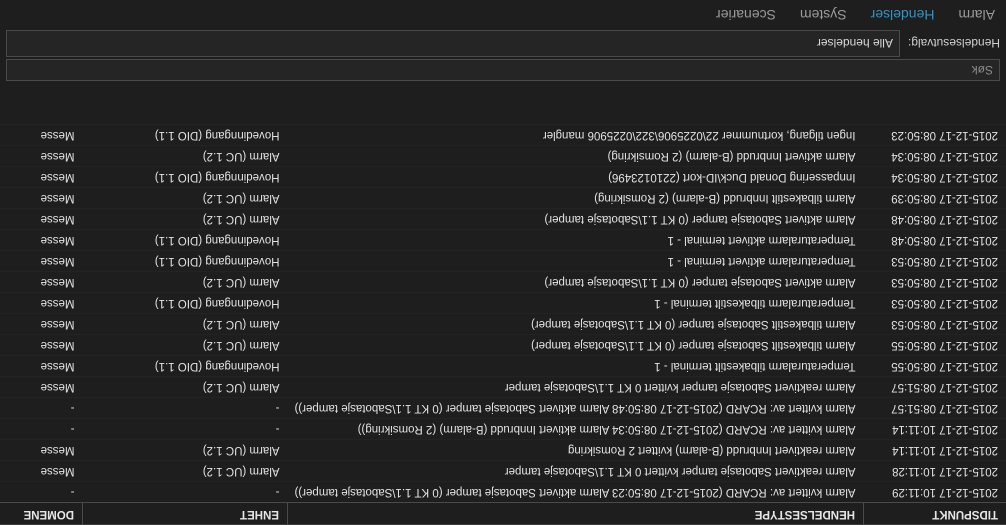 This screenshot has width=1006, height=525. What do you see at coordinates (185, 513) in the screenshot?
I see `column-header-enhet: ENHET` at bounding box center [185, 513].